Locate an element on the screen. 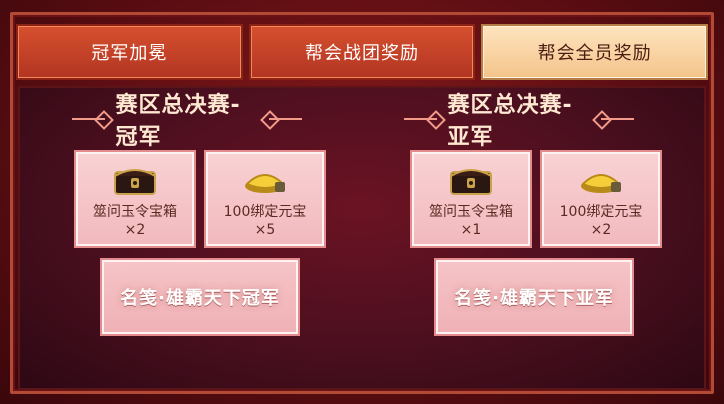  reward-item: 100绑定元宝 ×5 is located at coordinates (265, 199).